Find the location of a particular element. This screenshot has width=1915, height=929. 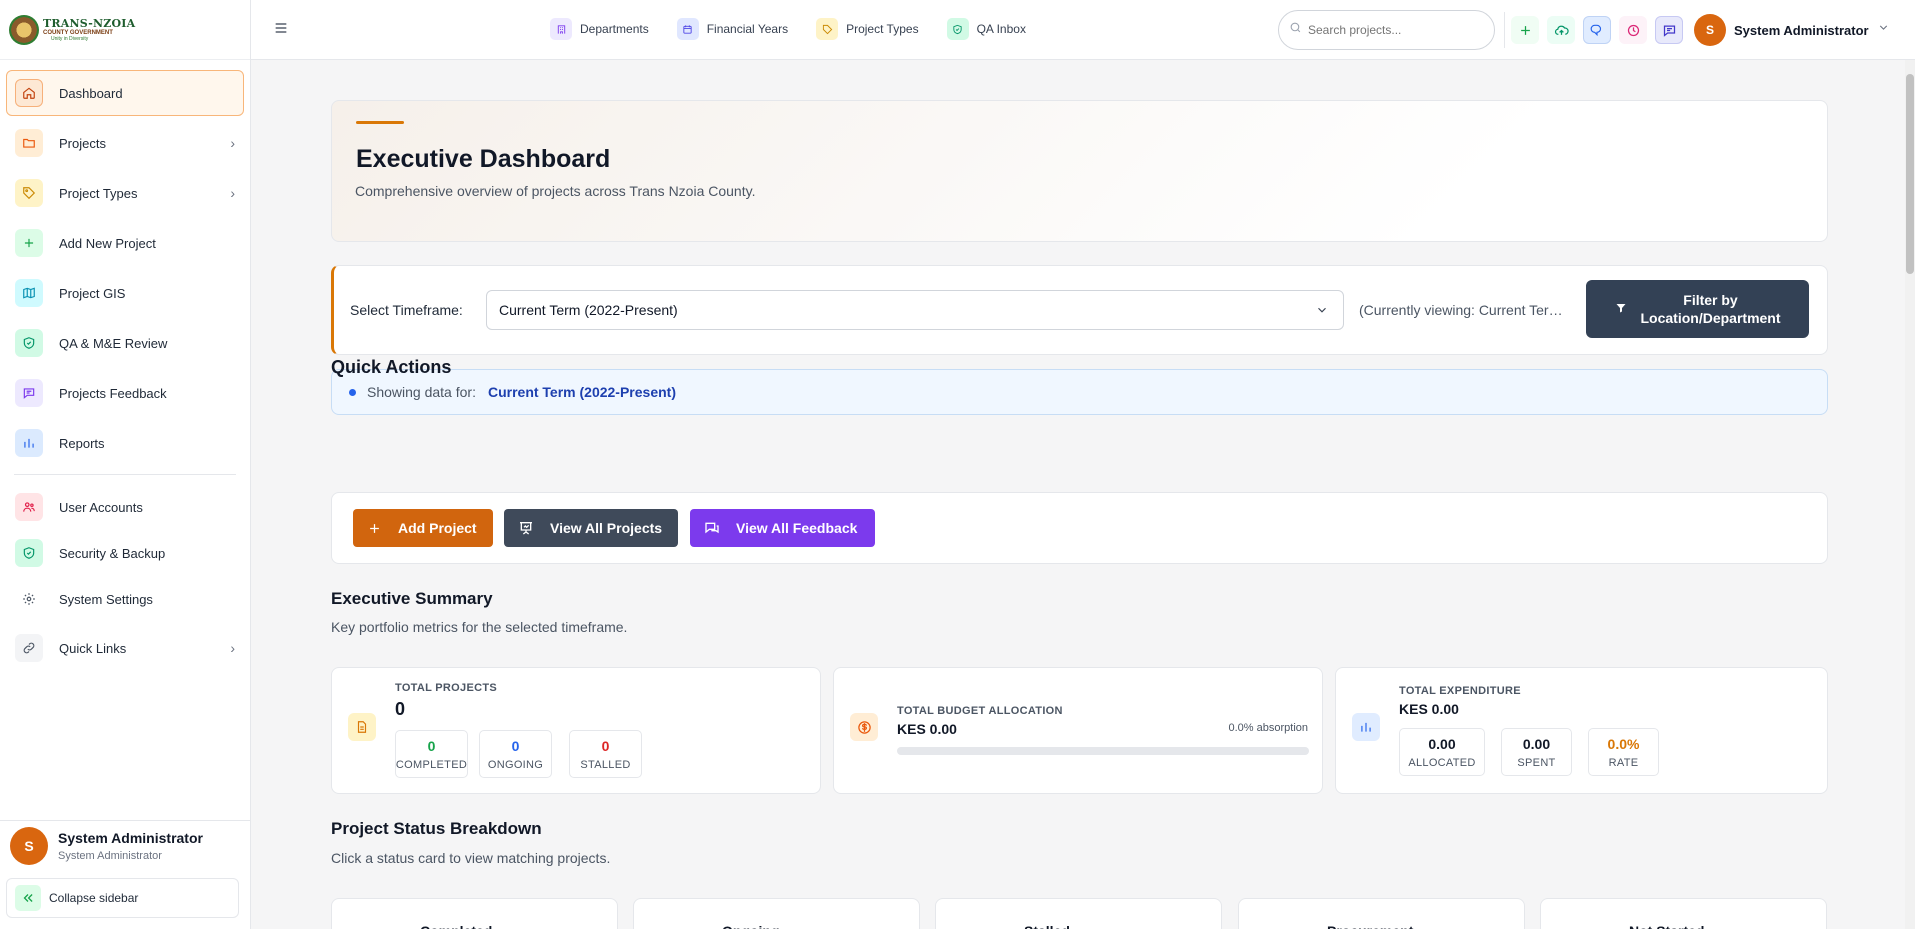

search-box is located at coordinates (1386, 30).